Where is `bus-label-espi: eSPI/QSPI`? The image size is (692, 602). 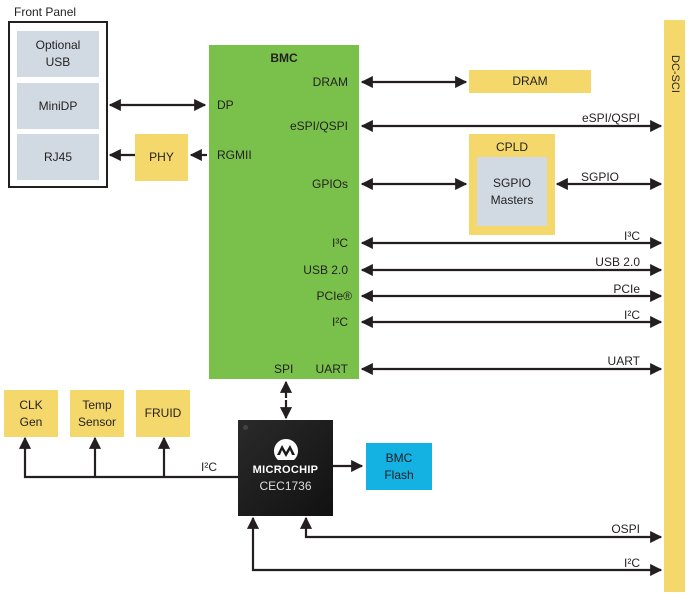 bus-label-espi: eSPI/QSPI is located at coordinates (610, 118).